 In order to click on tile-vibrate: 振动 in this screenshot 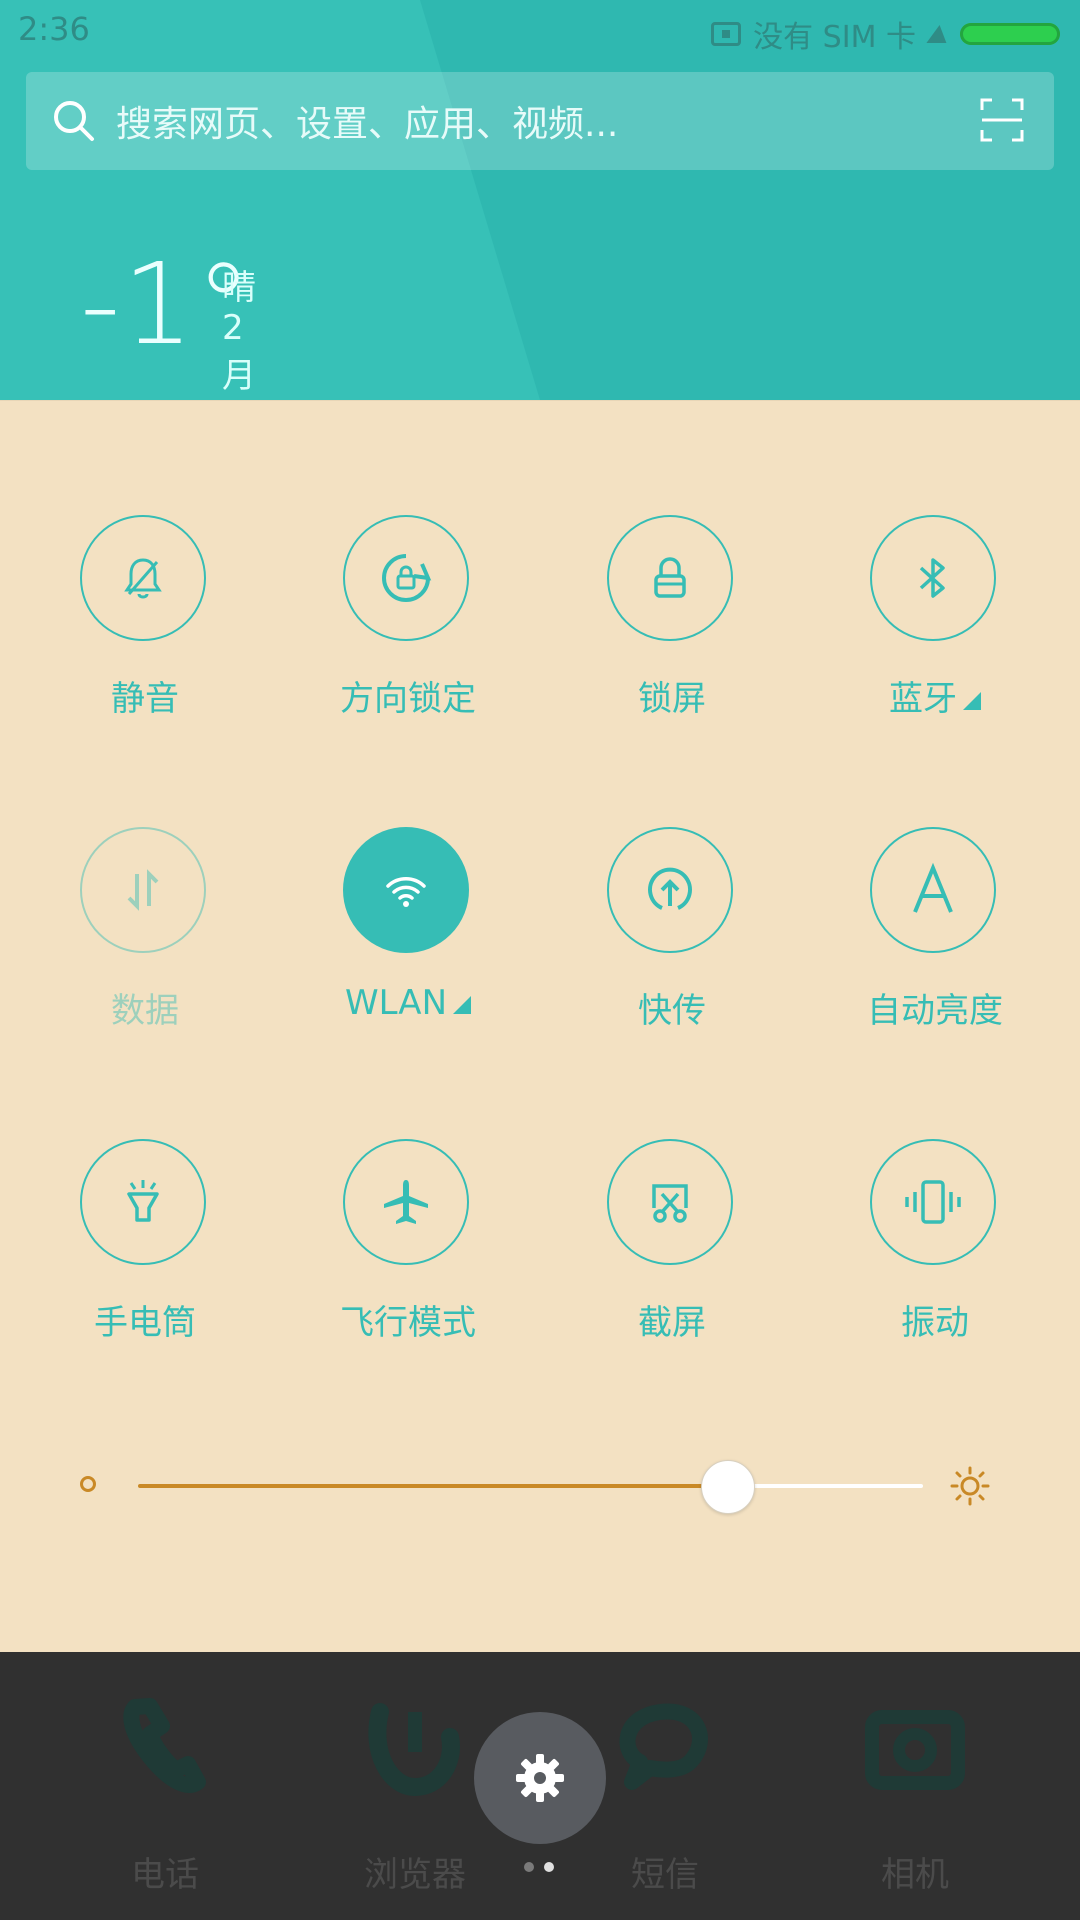, I will do `click(920, 1259)`.